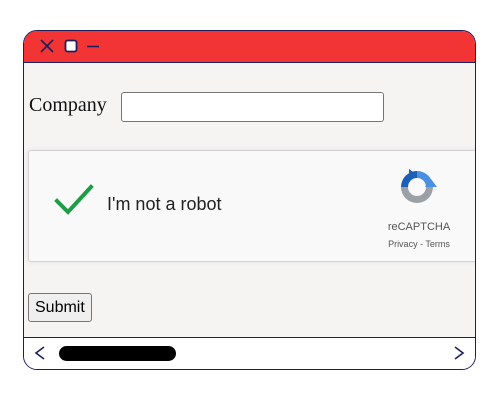 The width and height of the screenshot is (500, 400). Describe the element at coordinates (93, 46) in the screenshot. I see `minimize-icon` at that location.